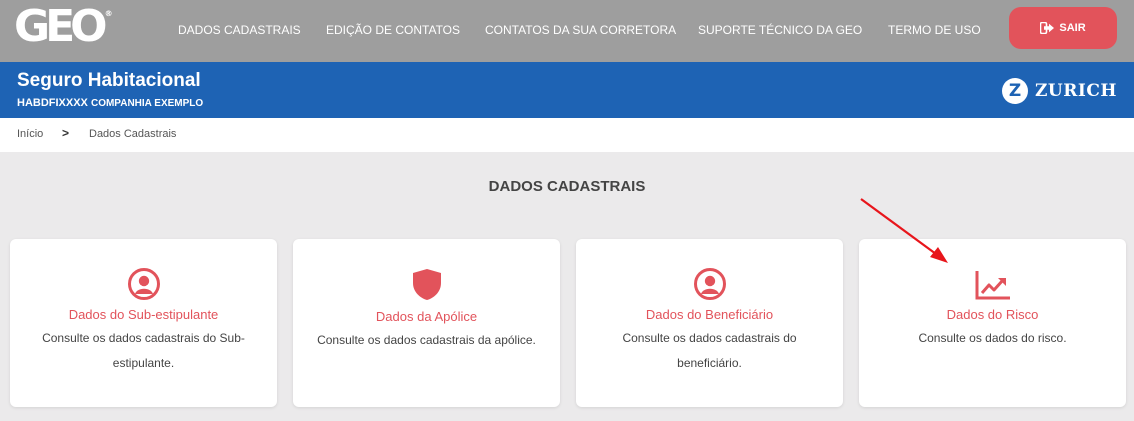 This screenshot has height=421, width=1134. I want to click on nav-contatos-da-corretora: CONTATOS DA SUA CORRETORA, so click(580, 31).